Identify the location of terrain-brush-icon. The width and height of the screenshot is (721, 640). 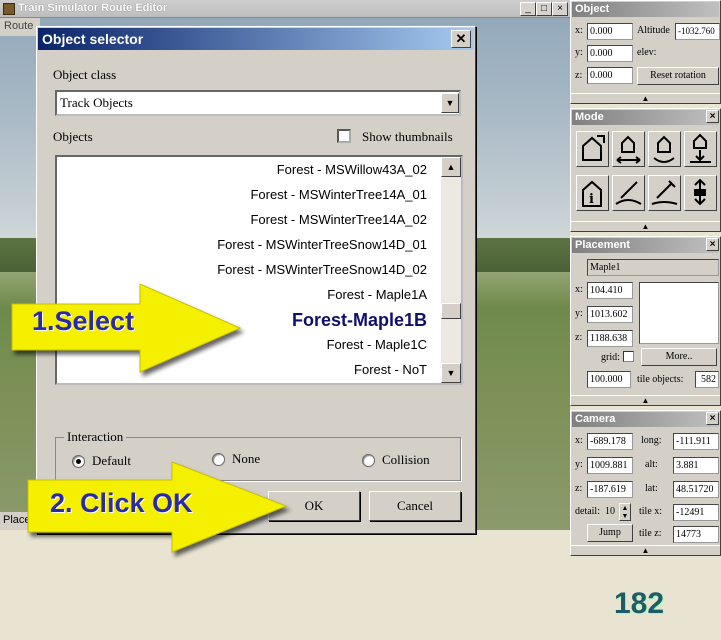
(628, 193).